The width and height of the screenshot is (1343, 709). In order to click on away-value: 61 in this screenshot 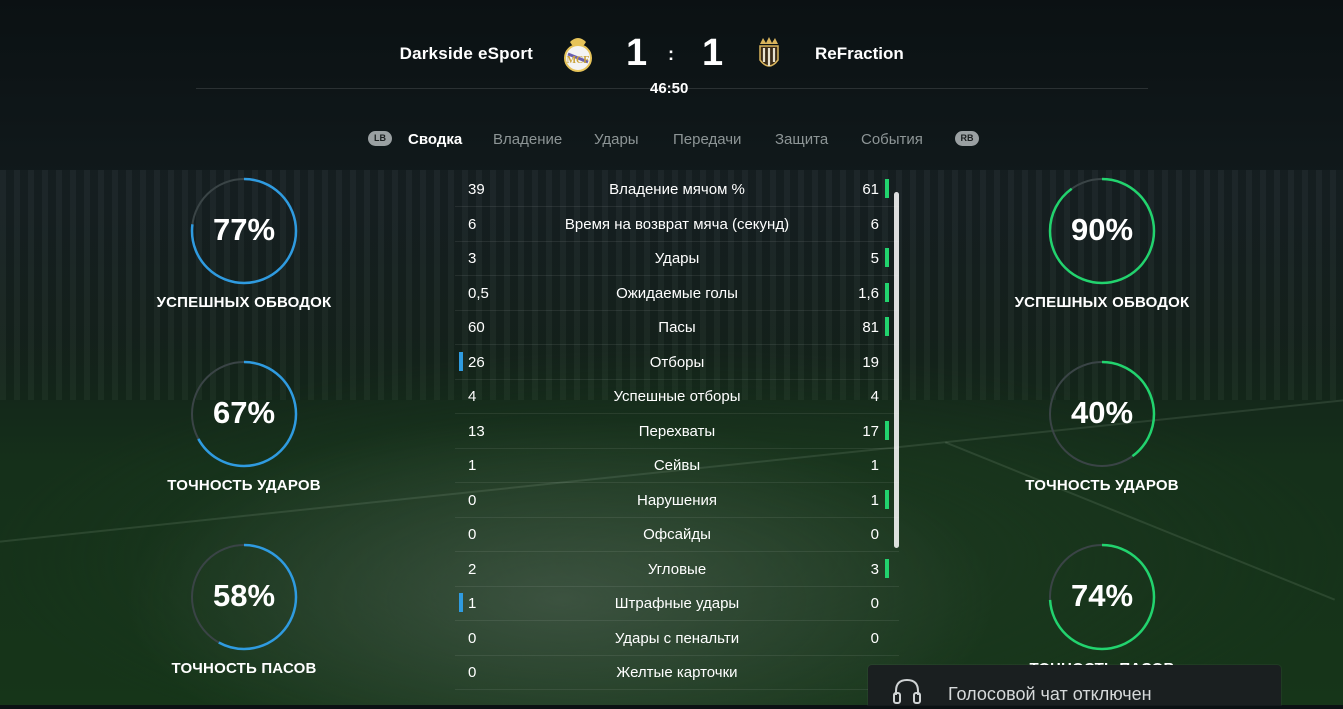, I will do `click(870, 189)`.